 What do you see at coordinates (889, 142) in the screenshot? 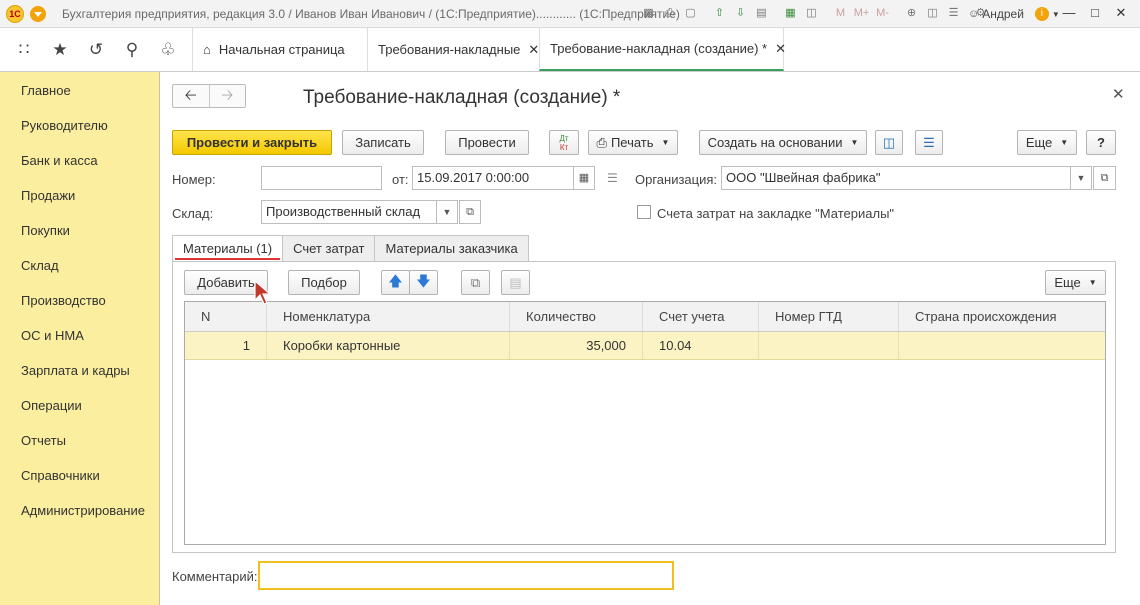
I see `structure-icon: ◫` at bounding box center [889, 142].